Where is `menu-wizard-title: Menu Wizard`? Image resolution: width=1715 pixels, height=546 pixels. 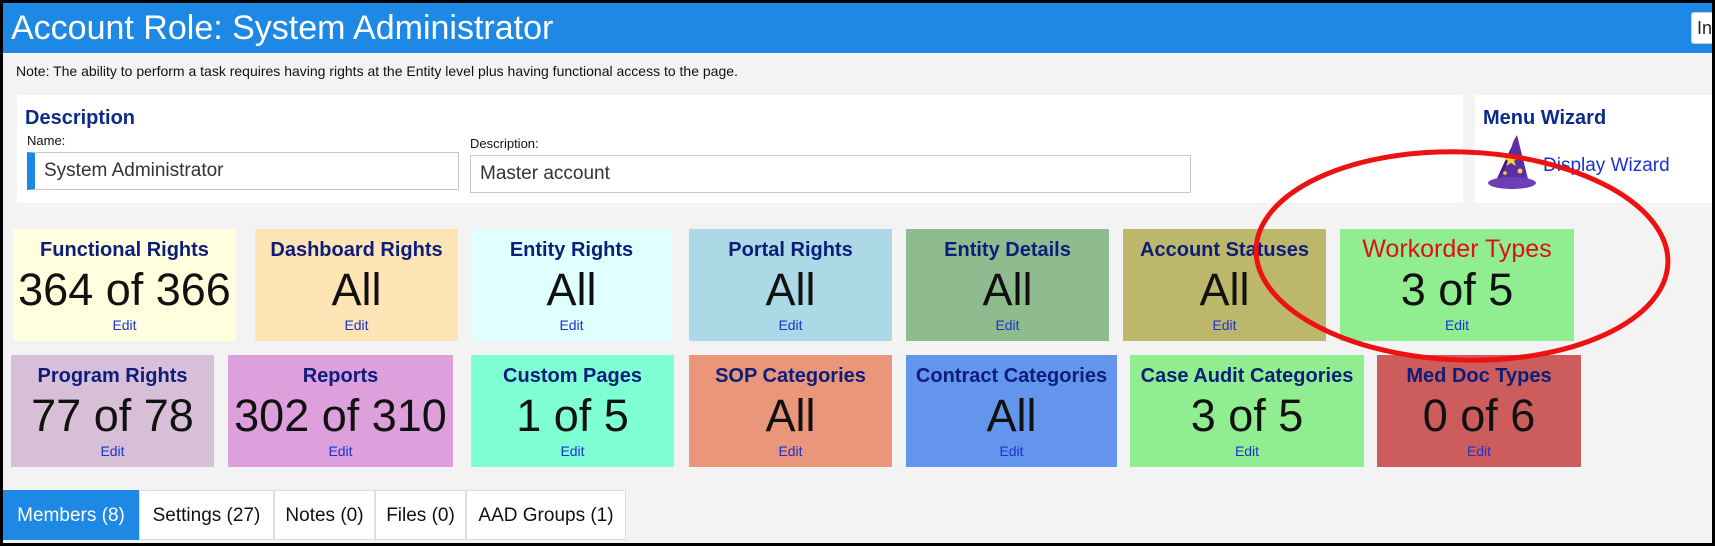 menu-wizard-title: Menu Wizard is located at coordinates (1545, 118).